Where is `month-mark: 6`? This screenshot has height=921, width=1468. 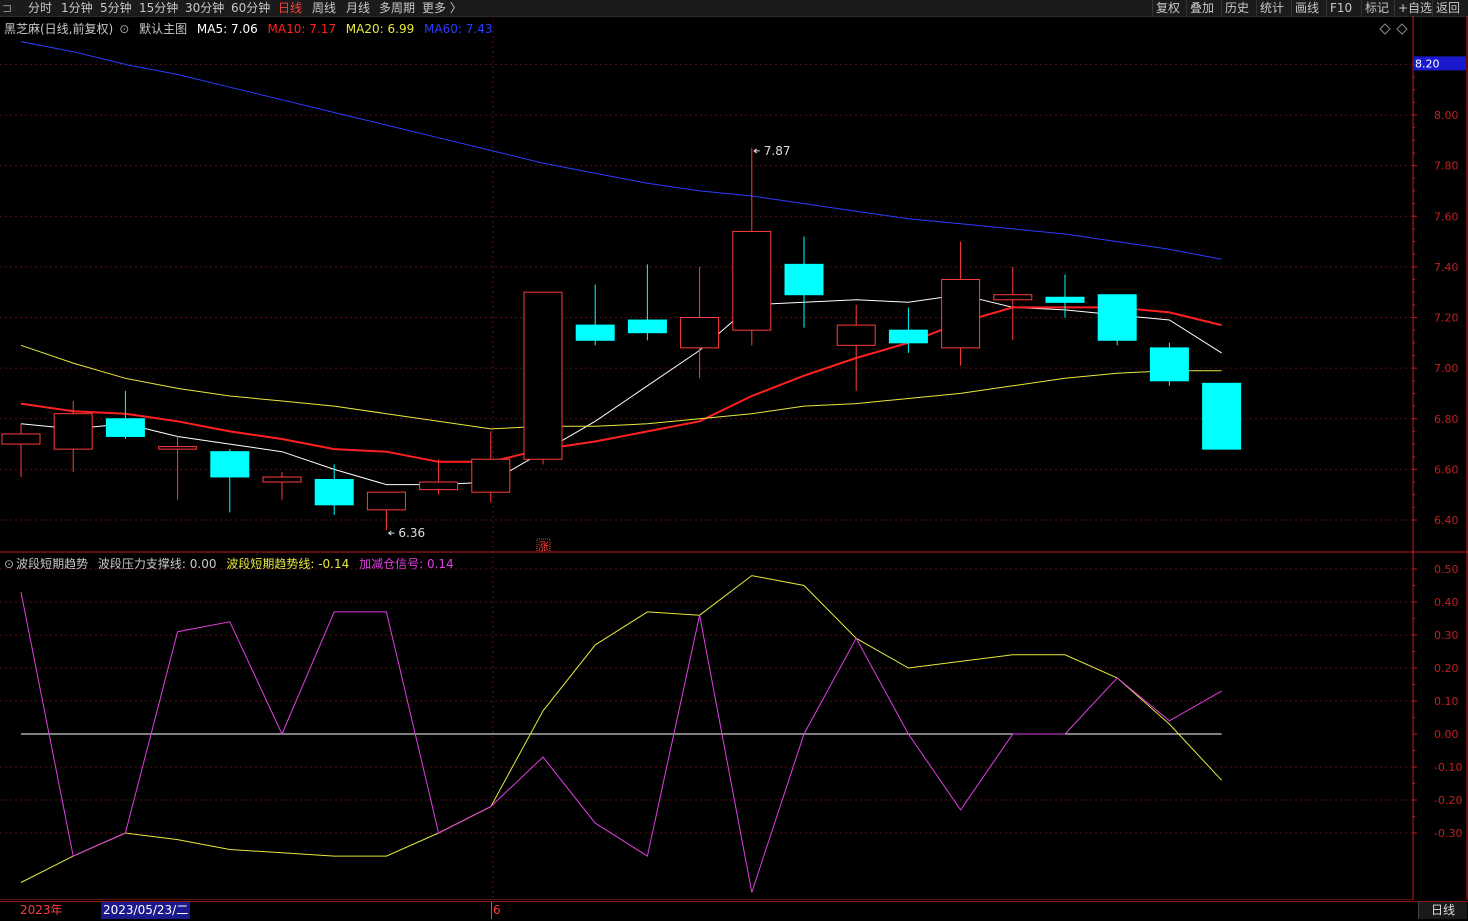 month-mark: 6 is located at coordinates (496, 910).